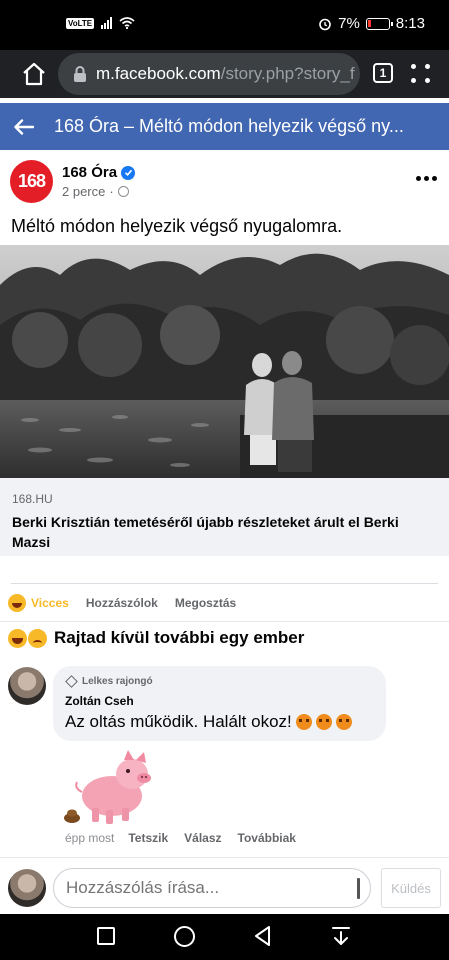 This screenshot has height=960, width=449. Describe the element at coordinates (224, 937) in the screenshot. I see `system-nav-bar` at that location.